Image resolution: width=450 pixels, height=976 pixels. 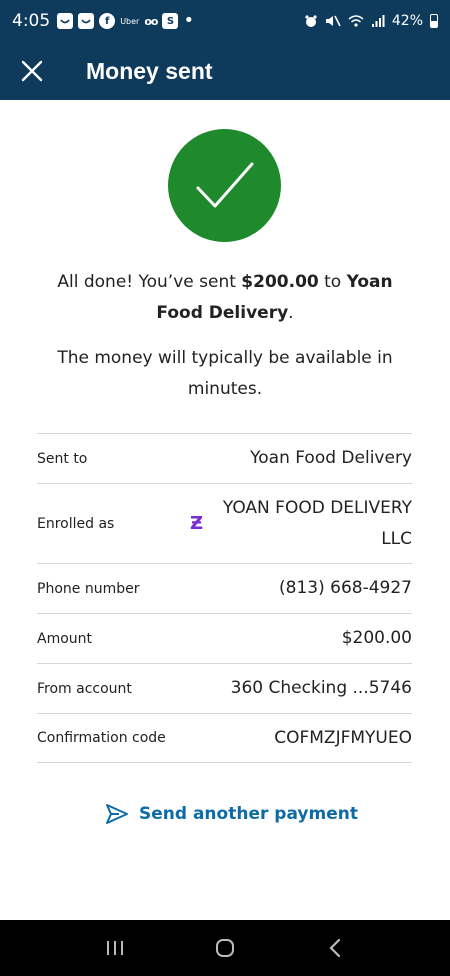 I want to click on confirmation-prefix: All done! You’ve sent, so click(x=149, y=282).